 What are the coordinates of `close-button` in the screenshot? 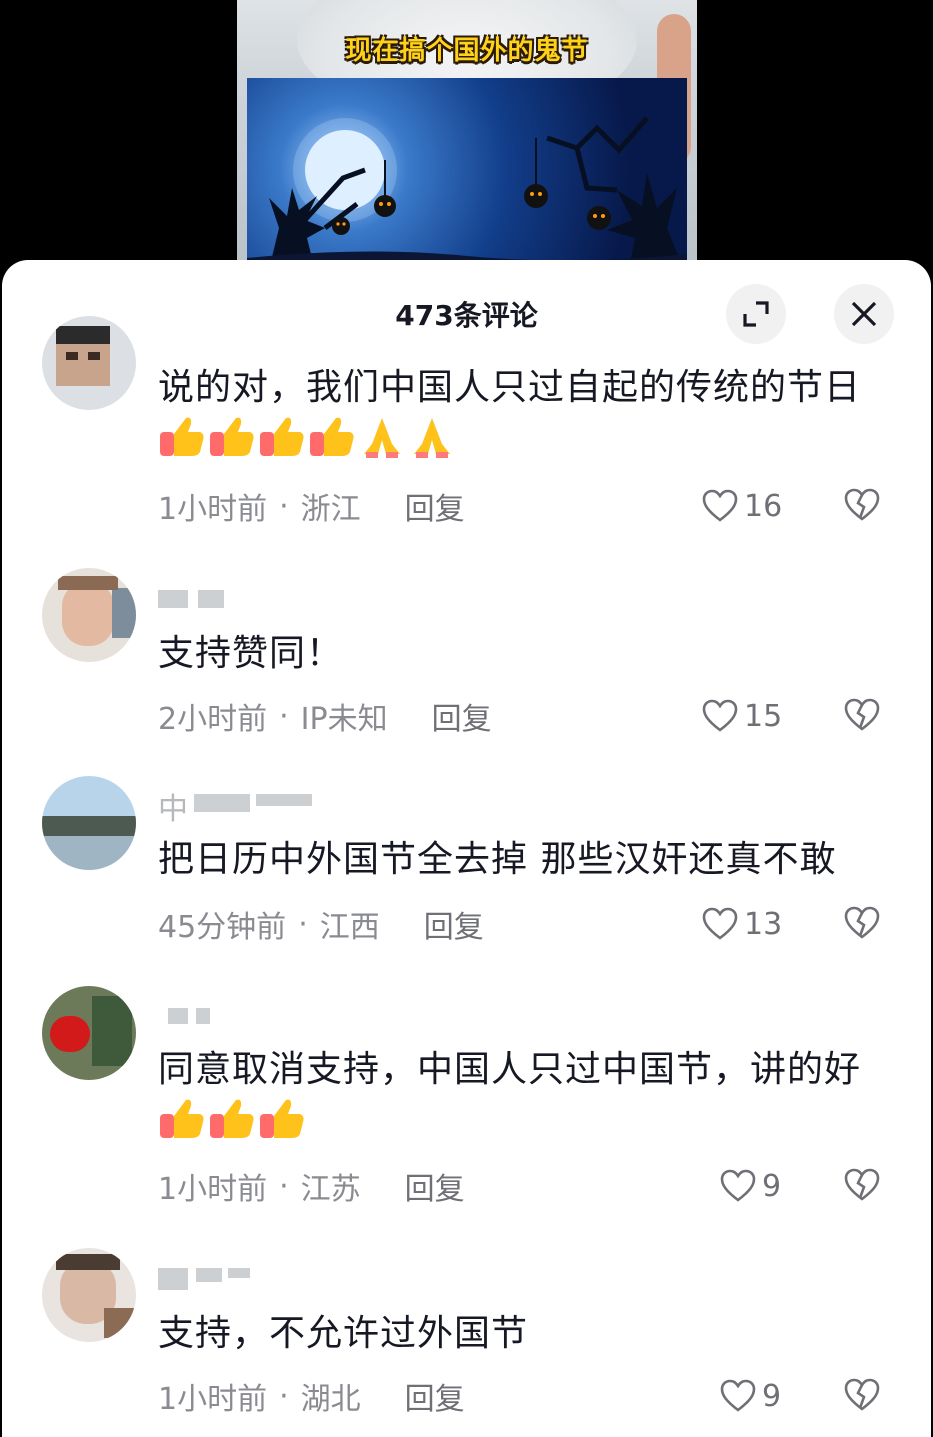 It's located at (864, 314).